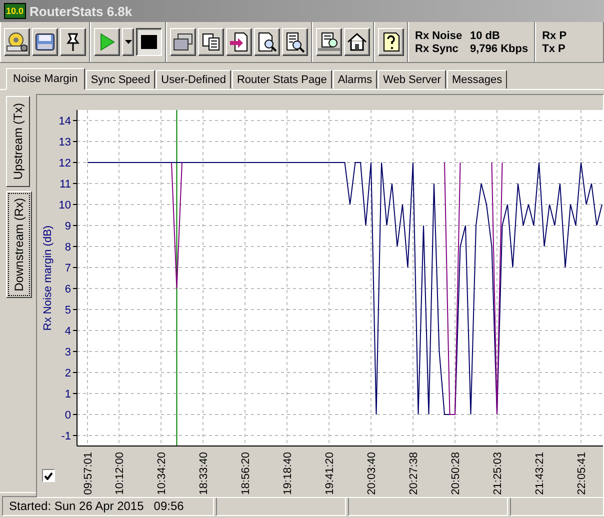 This screenshot has width=604, height=518. I want to click on zoom-document-icon, so click(267, 42).